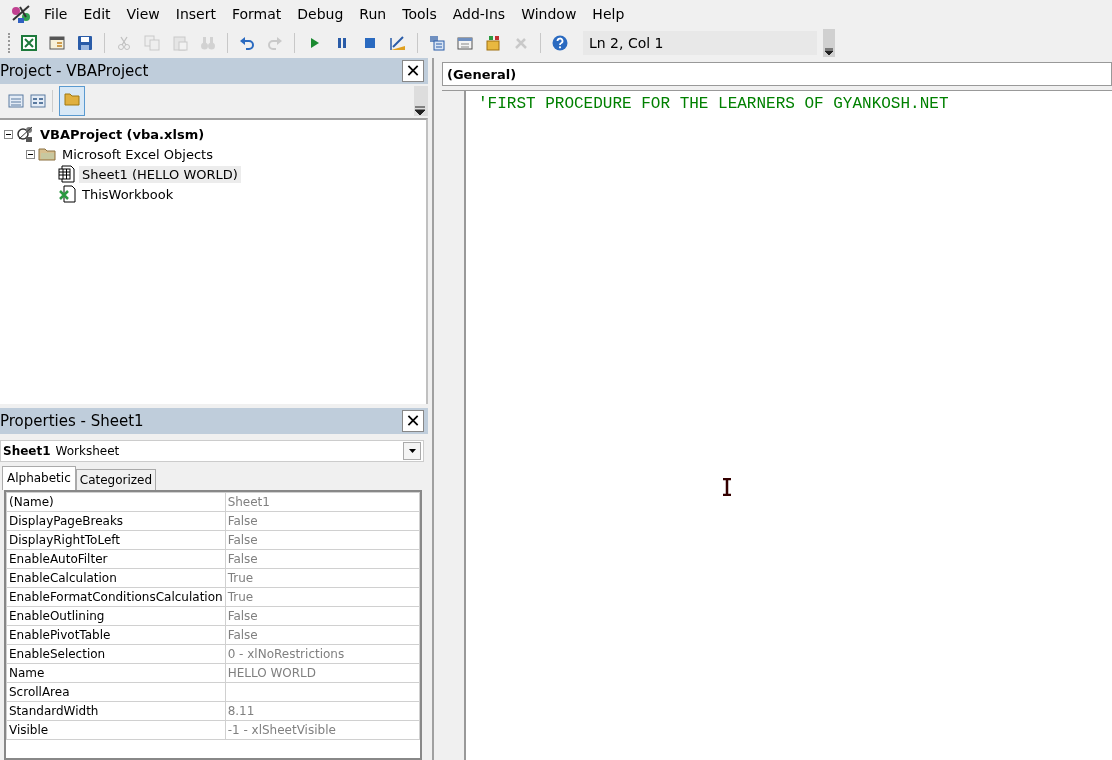 The width and height of the screenshot is (1112, 760). I want to click on property-name: EnableFormatConditionsCalculation, so click(116, 597).